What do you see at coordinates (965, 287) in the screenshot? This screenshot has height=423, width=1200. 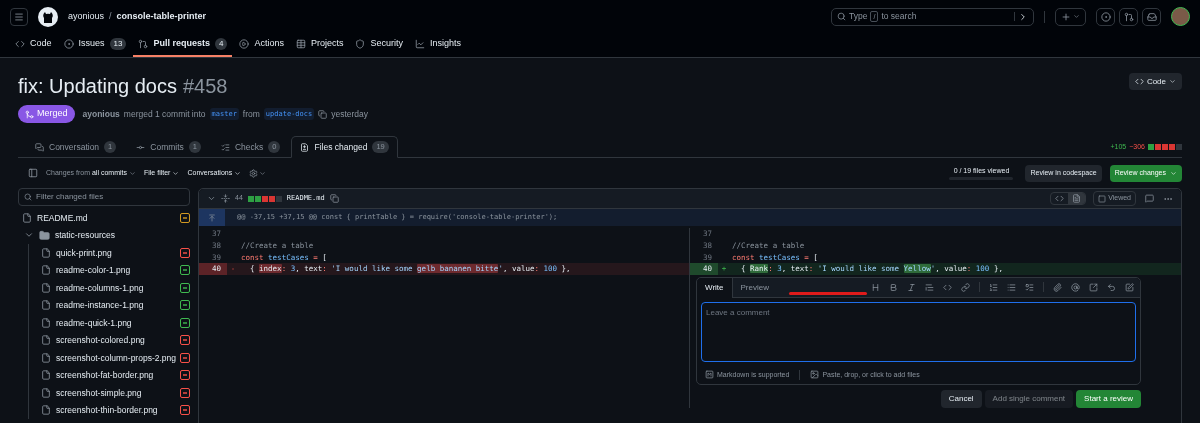 I see `link-icon` at bounding box center [965, 287].